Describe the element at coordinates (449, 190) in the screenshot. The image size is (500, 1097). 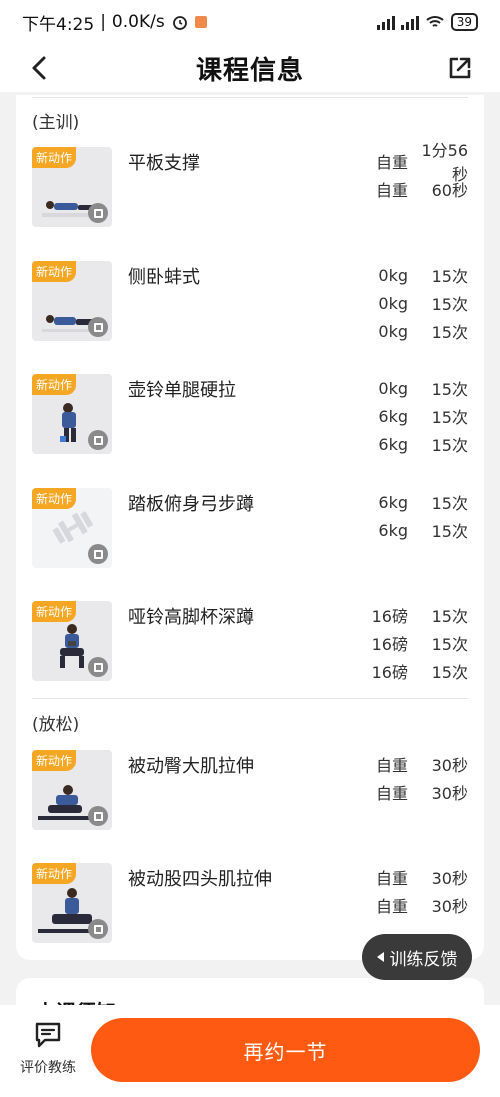
I see `set-reps: 60秒` at that location.